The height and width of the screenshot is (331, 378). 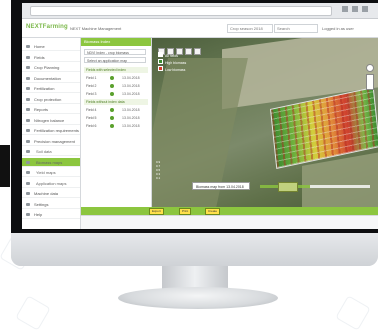 What do you see at coordinates (156, 211) in the screenshot?
I see `export-button: Export` at bounding box center [156, 211].